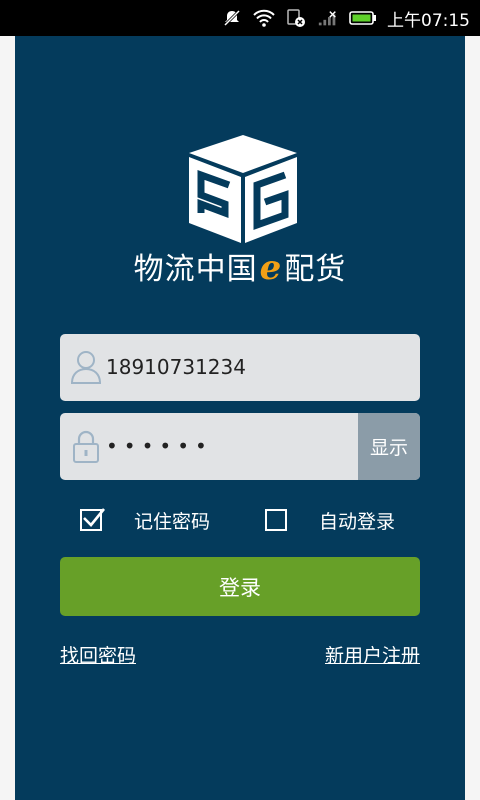  Describe the element at coordinates (159, 446) in the screenshot. I see `password-value: ••••••` at that location.